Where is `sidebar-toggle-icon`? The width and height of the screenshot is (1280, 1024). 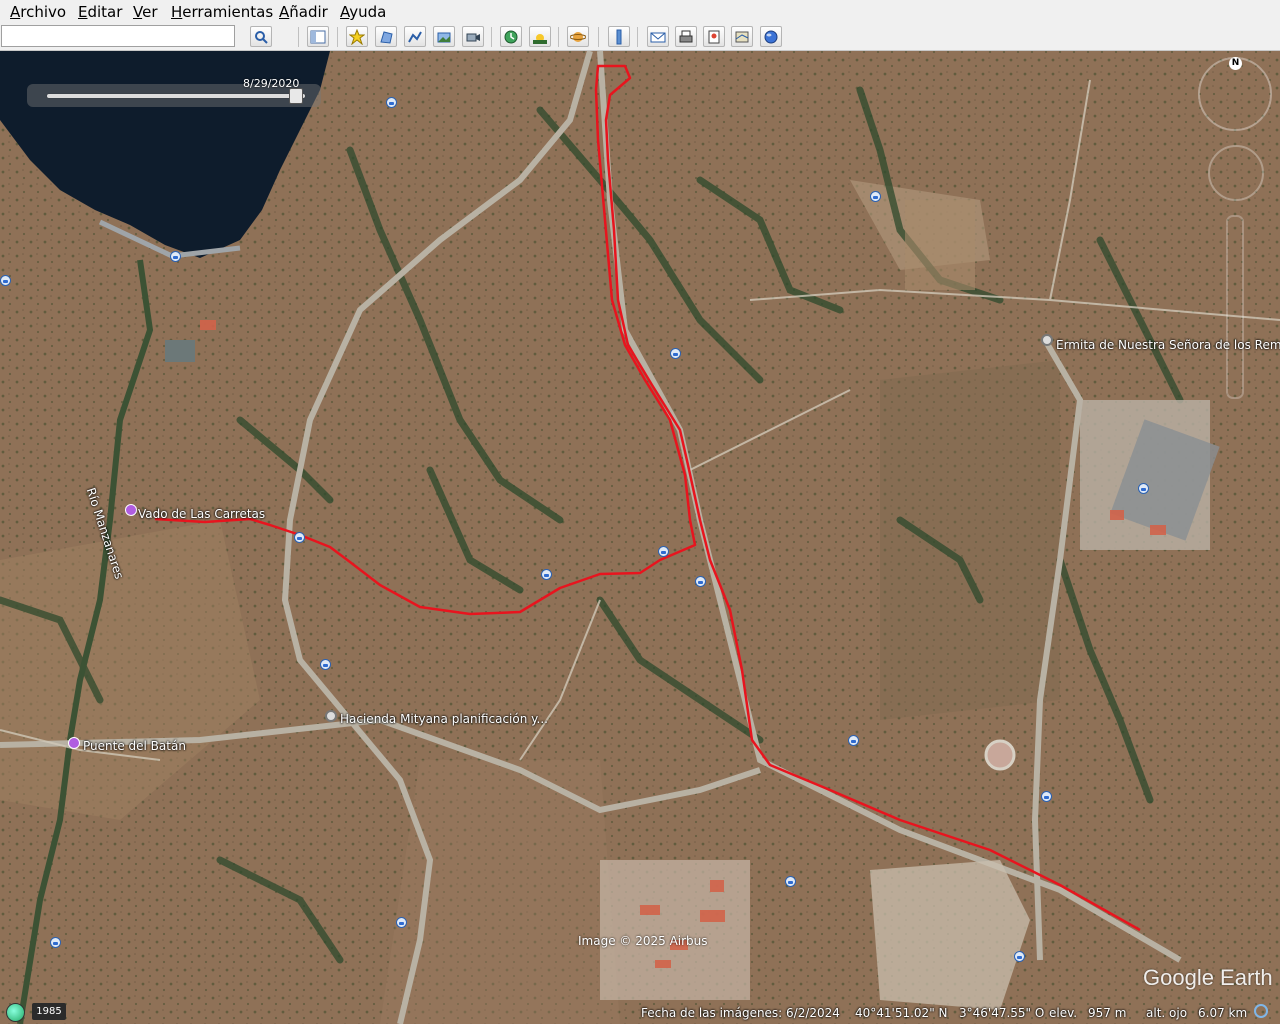
sidebar-toggle-icon is located at coordinates (318, 36).